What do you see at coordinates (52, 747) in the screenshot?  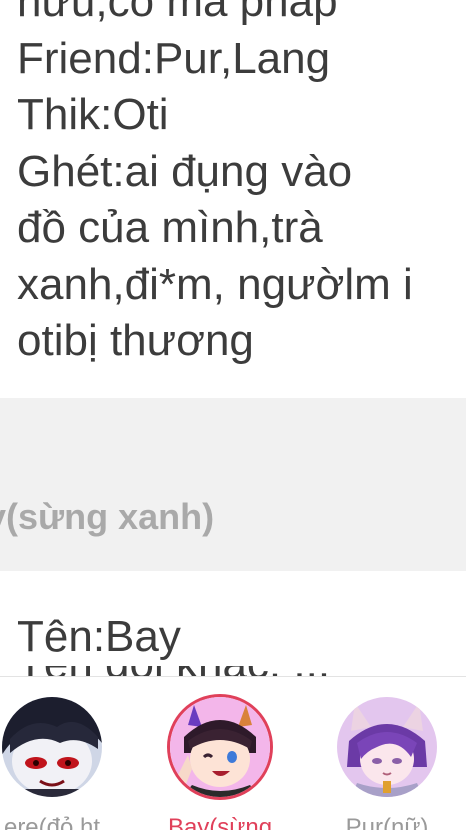 I see `dark-hair-red-eyes-avatar-icon` at bounding box center [52, 747].